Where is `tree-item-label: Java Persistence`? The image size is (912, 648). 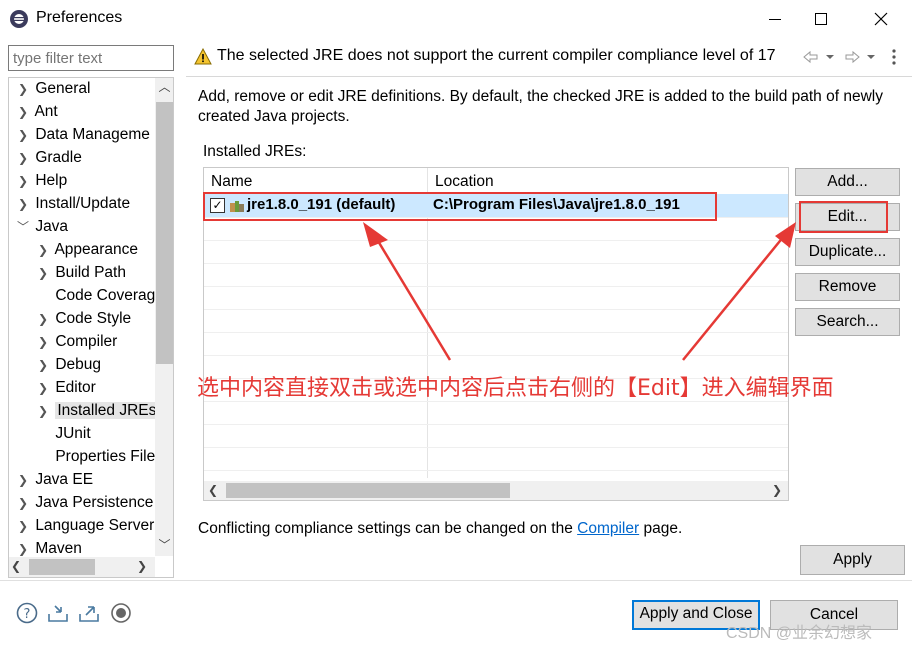 tree-item-label: Java Persistence is located at coordinates (94, 502).